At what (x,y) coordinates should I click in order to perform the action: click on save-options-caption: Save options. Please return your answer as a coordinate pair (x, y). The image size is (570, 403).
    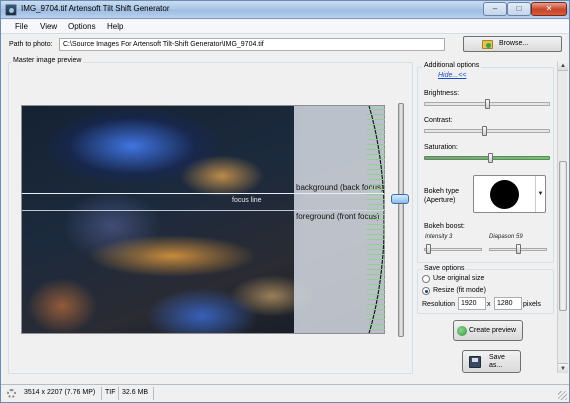
    Looking at the image, I should click on (444, 268).